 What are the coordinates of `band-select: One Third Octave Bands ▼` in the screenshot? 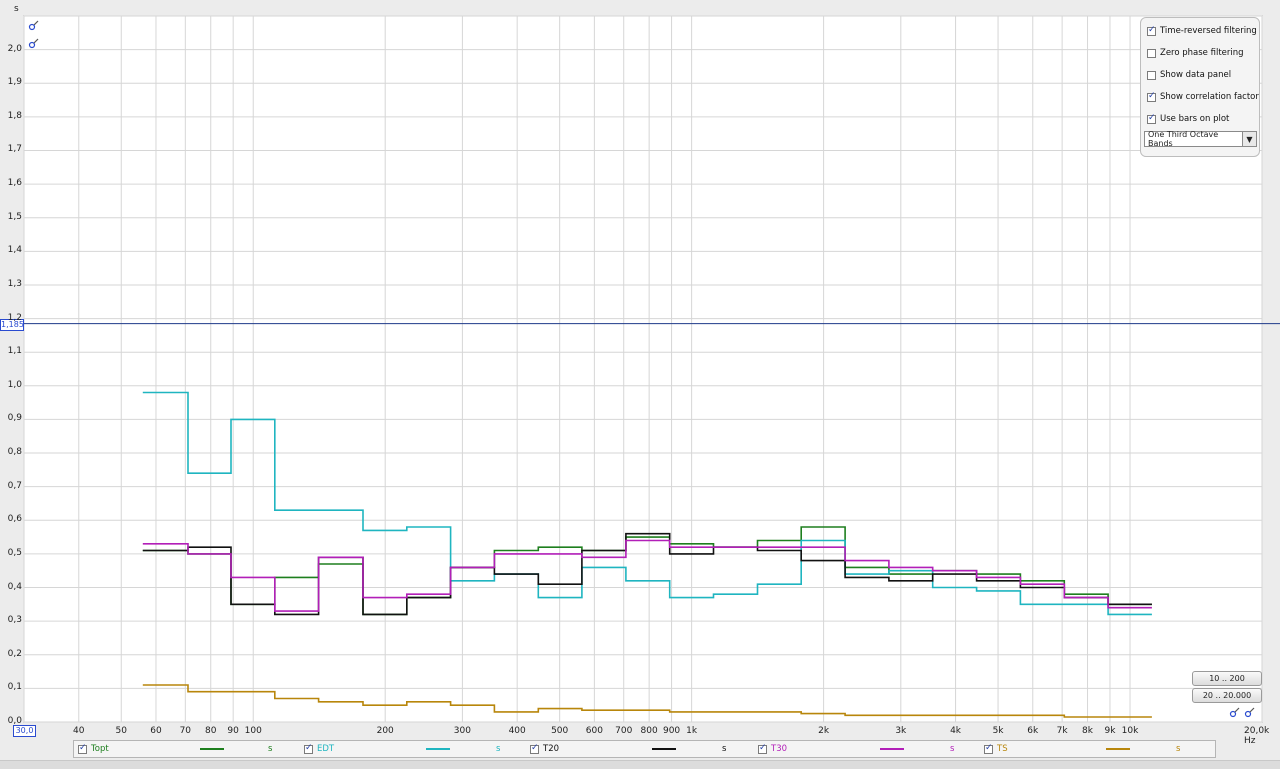 It's located at (1200, 139).